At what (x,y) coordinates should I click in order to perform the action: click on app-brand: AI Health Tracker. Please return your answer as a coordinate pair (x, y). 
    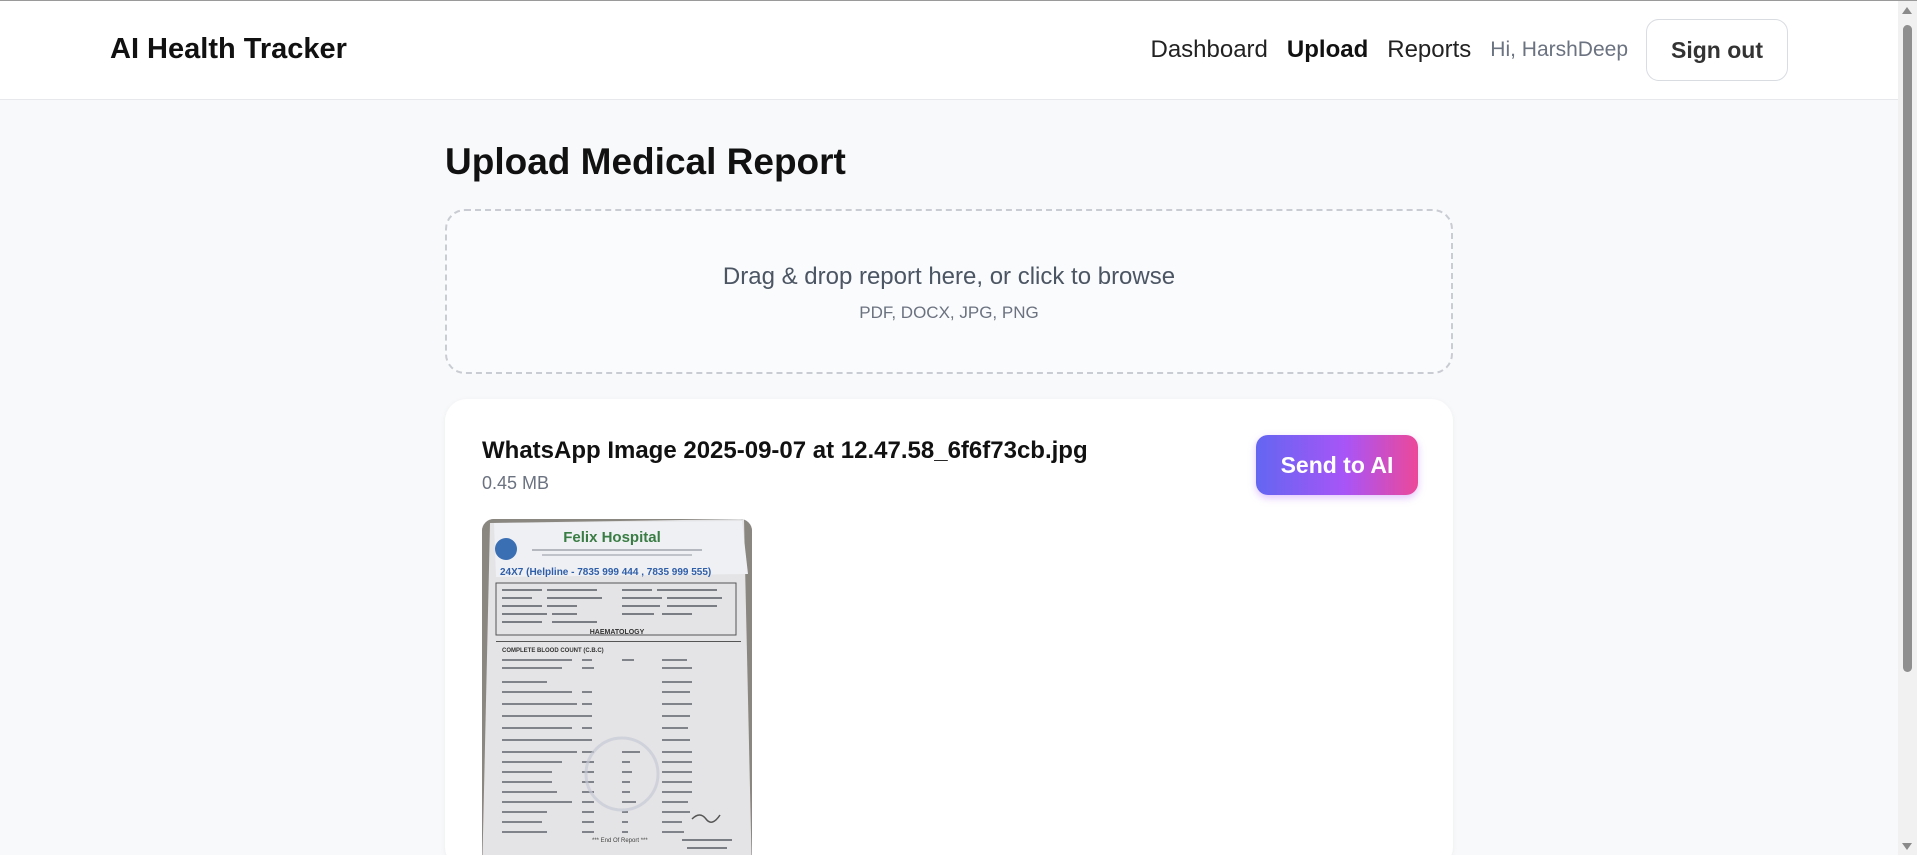
    Looking at the image, I should click on (228, 49).